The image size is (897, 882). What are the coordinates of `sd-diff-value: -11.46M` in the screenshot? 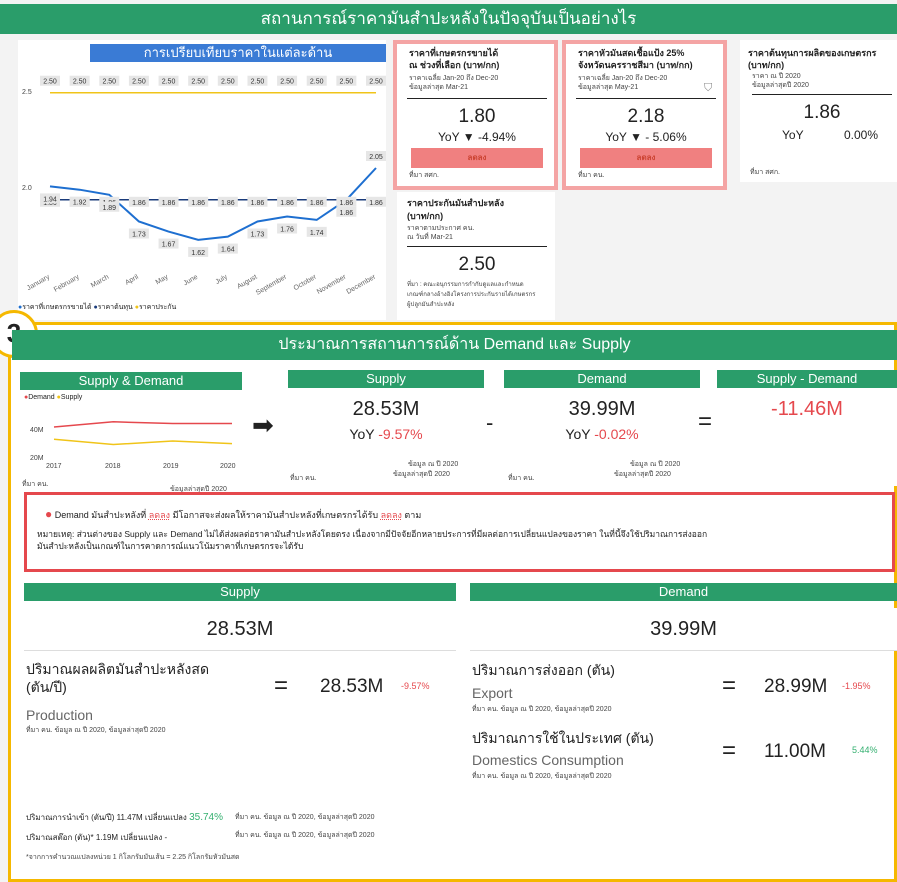 It's located at (807, 409).